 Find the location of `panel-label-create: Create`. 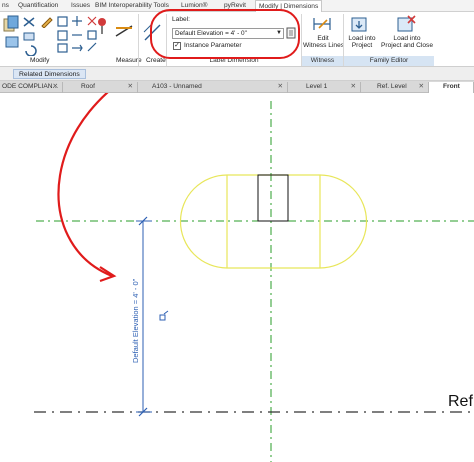

panel-label-create: Create is located at coordinates (156, 60).